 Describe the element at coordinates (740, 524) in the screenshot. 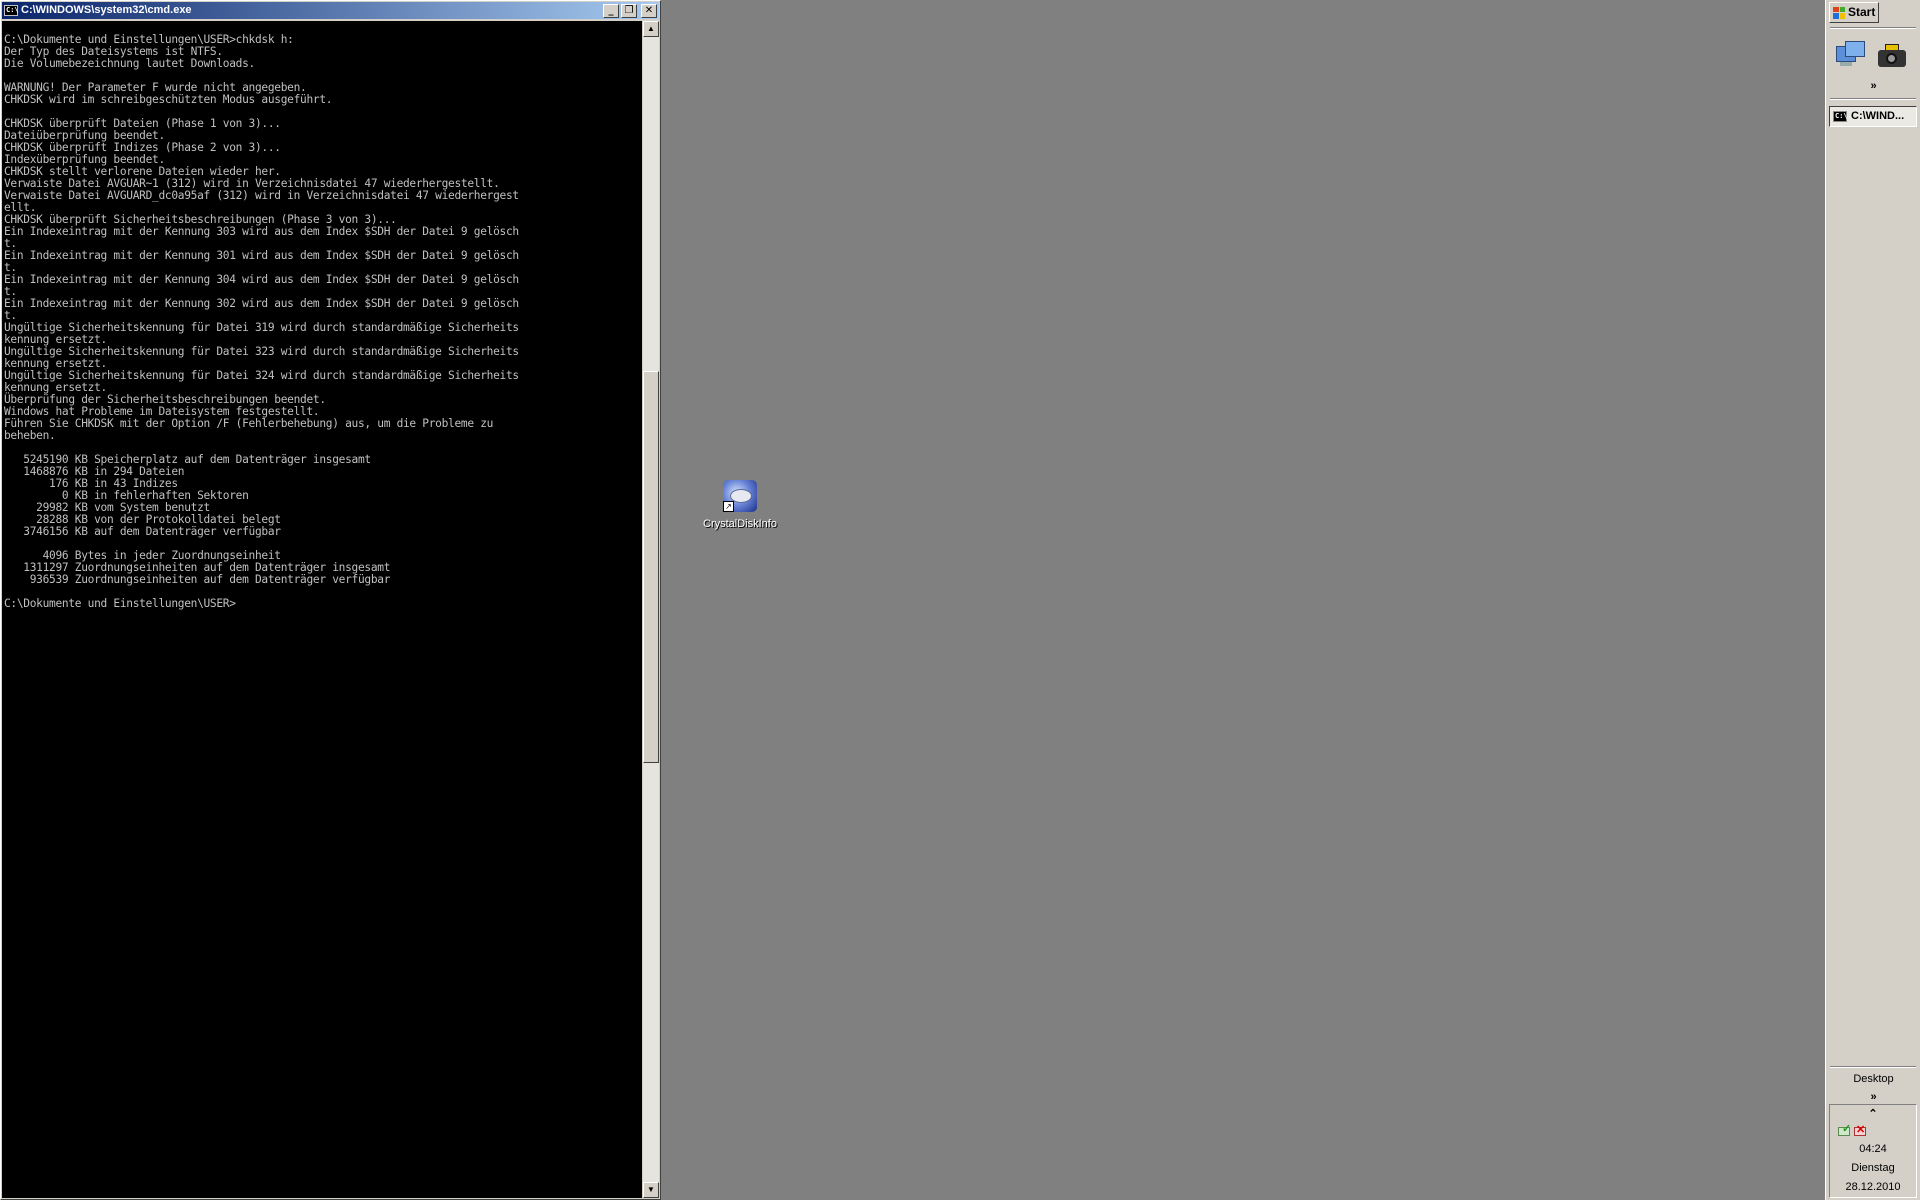

I see `desktop-icon-label: CrystalDiskInfo` at that location.